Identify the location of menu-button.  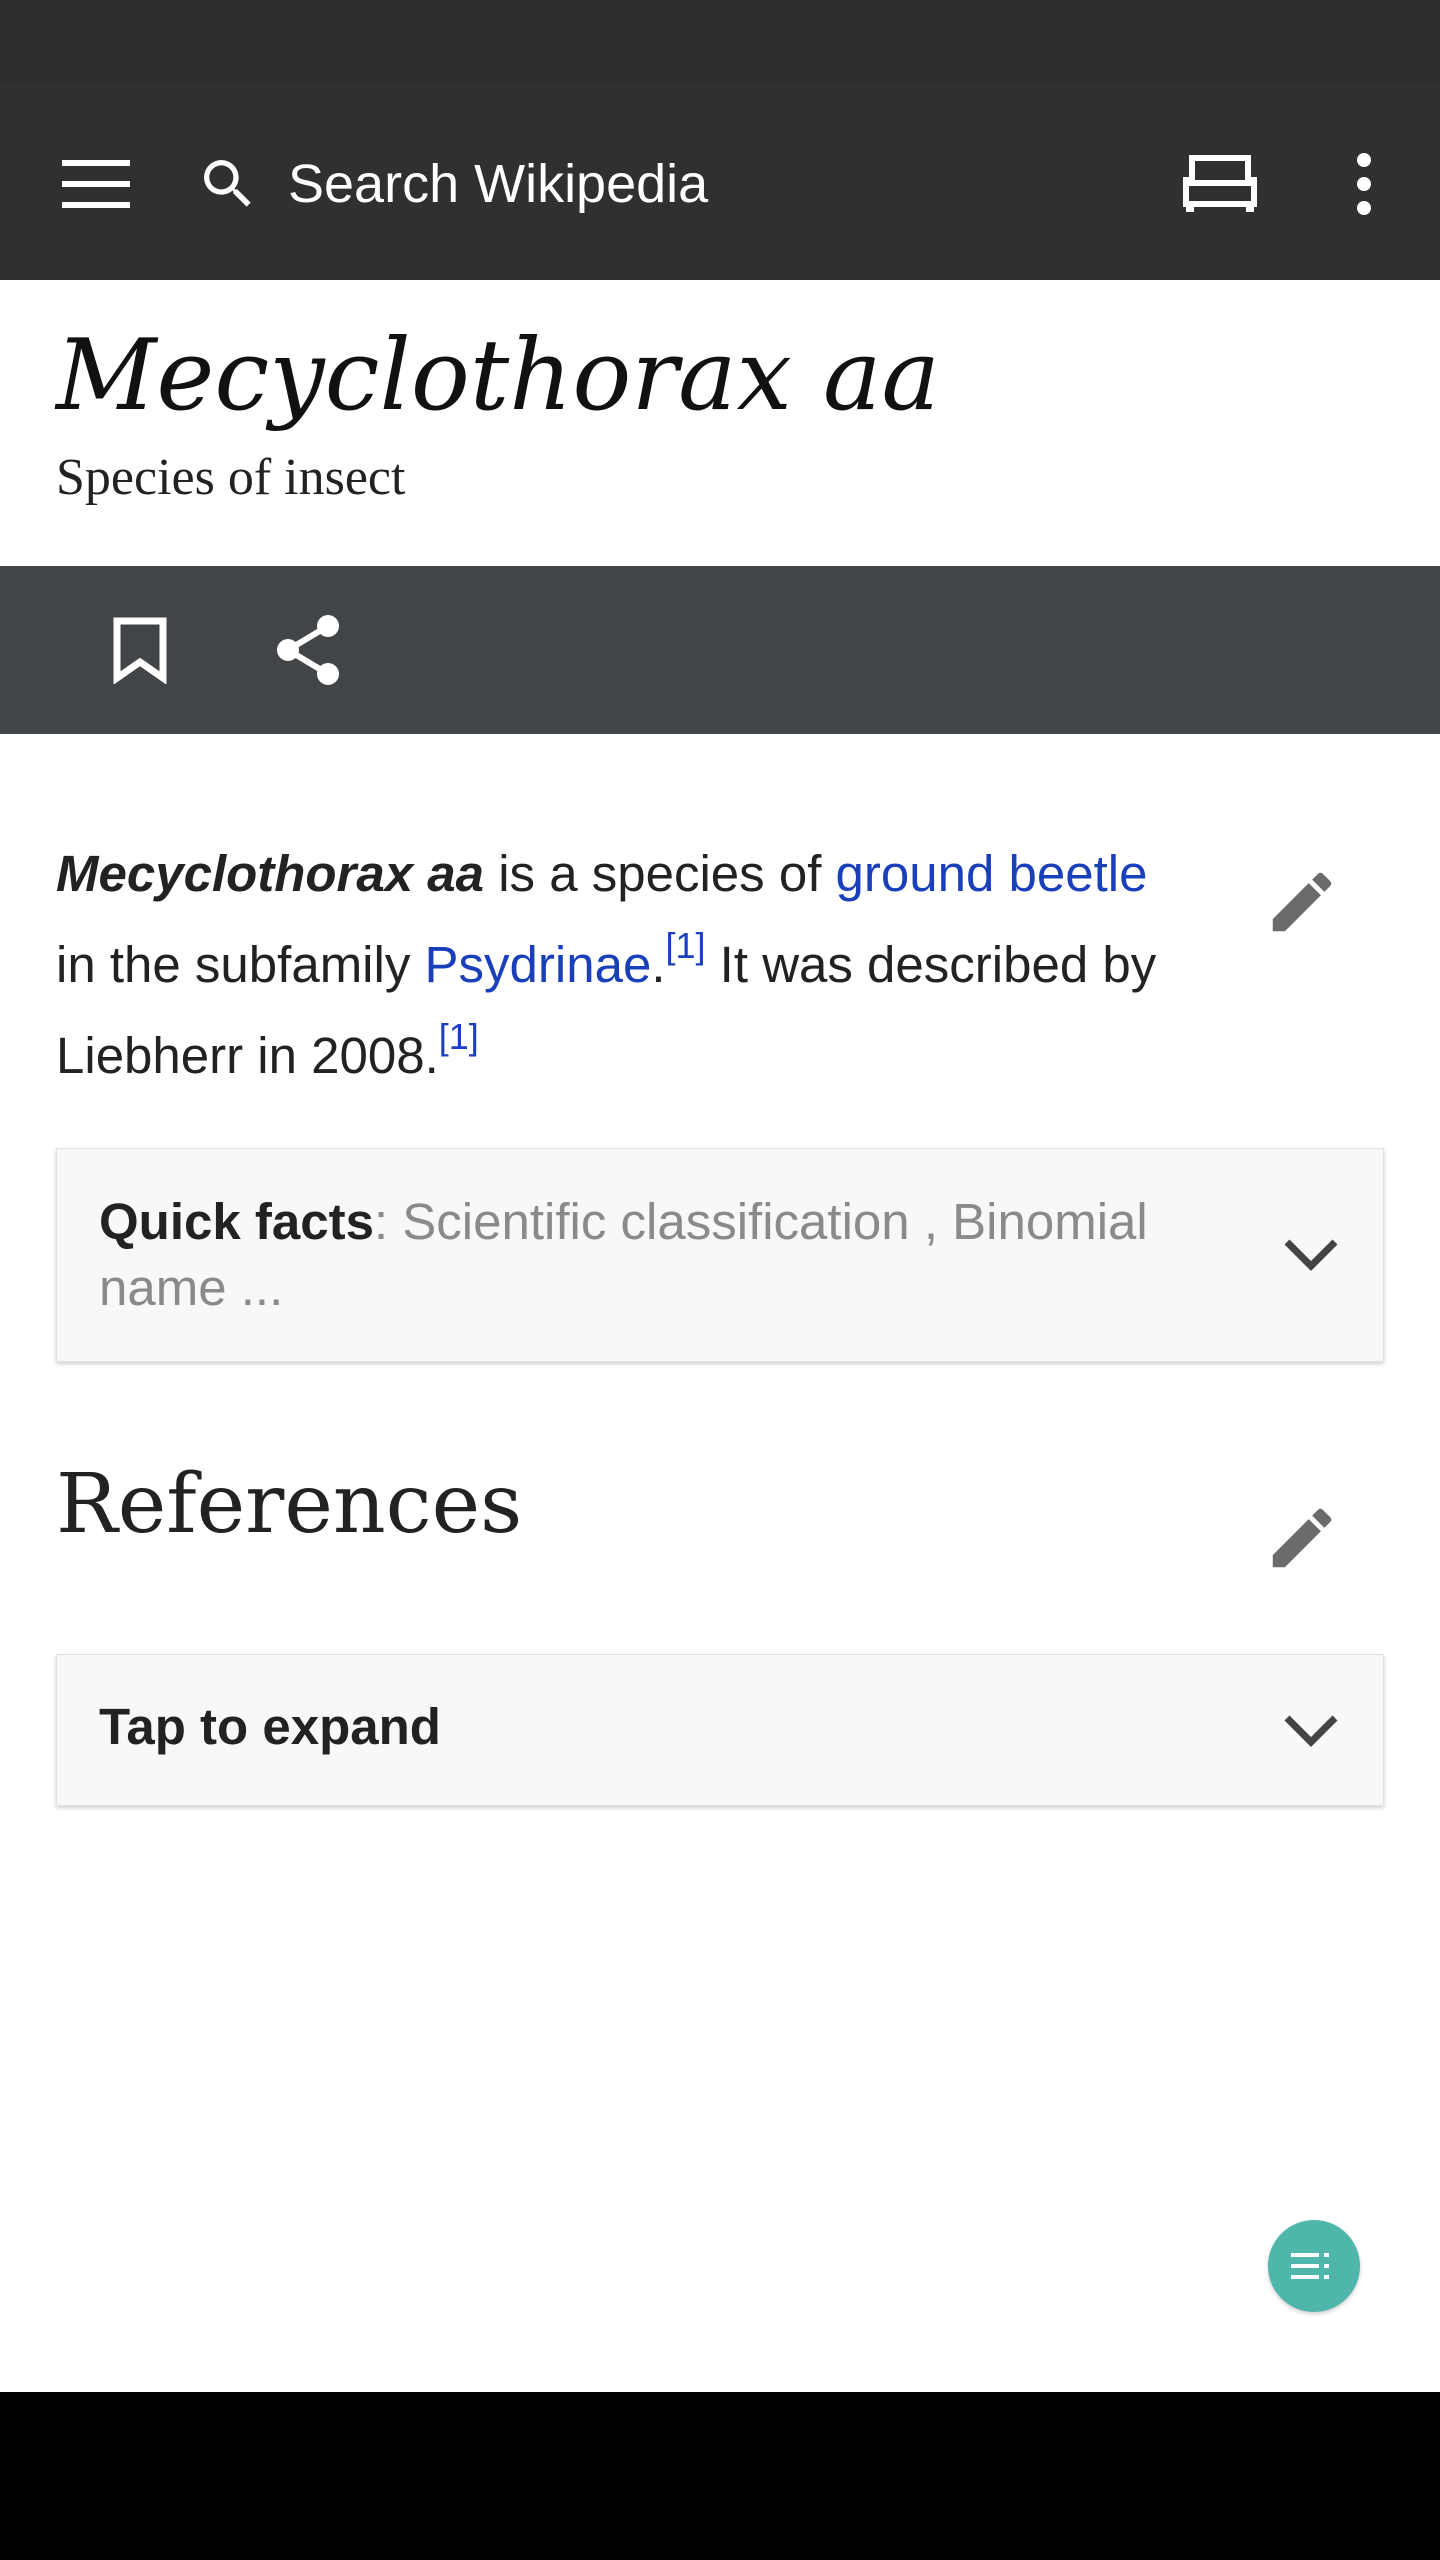
(96, 184).